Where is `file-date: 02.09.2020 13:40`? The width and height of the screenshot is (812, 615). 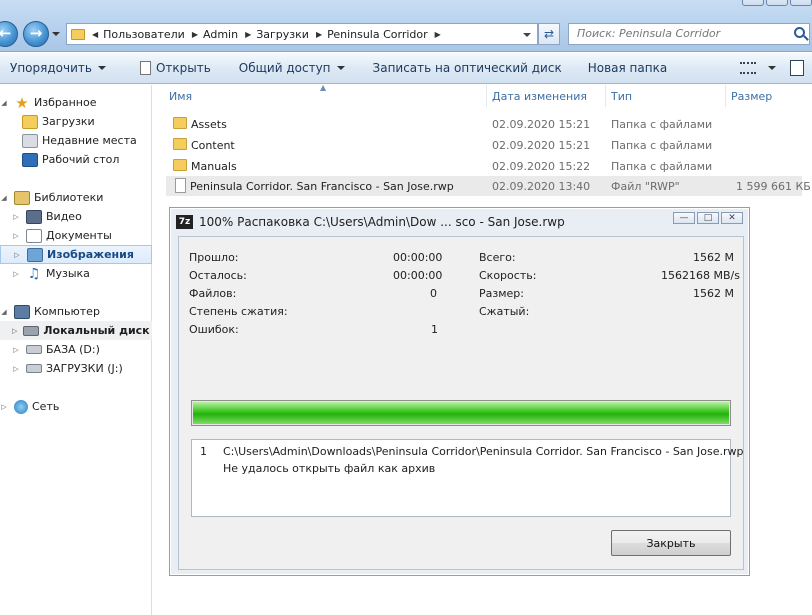 file-date: 02.09.2020 13:40 is located at coordinates (541, 186).